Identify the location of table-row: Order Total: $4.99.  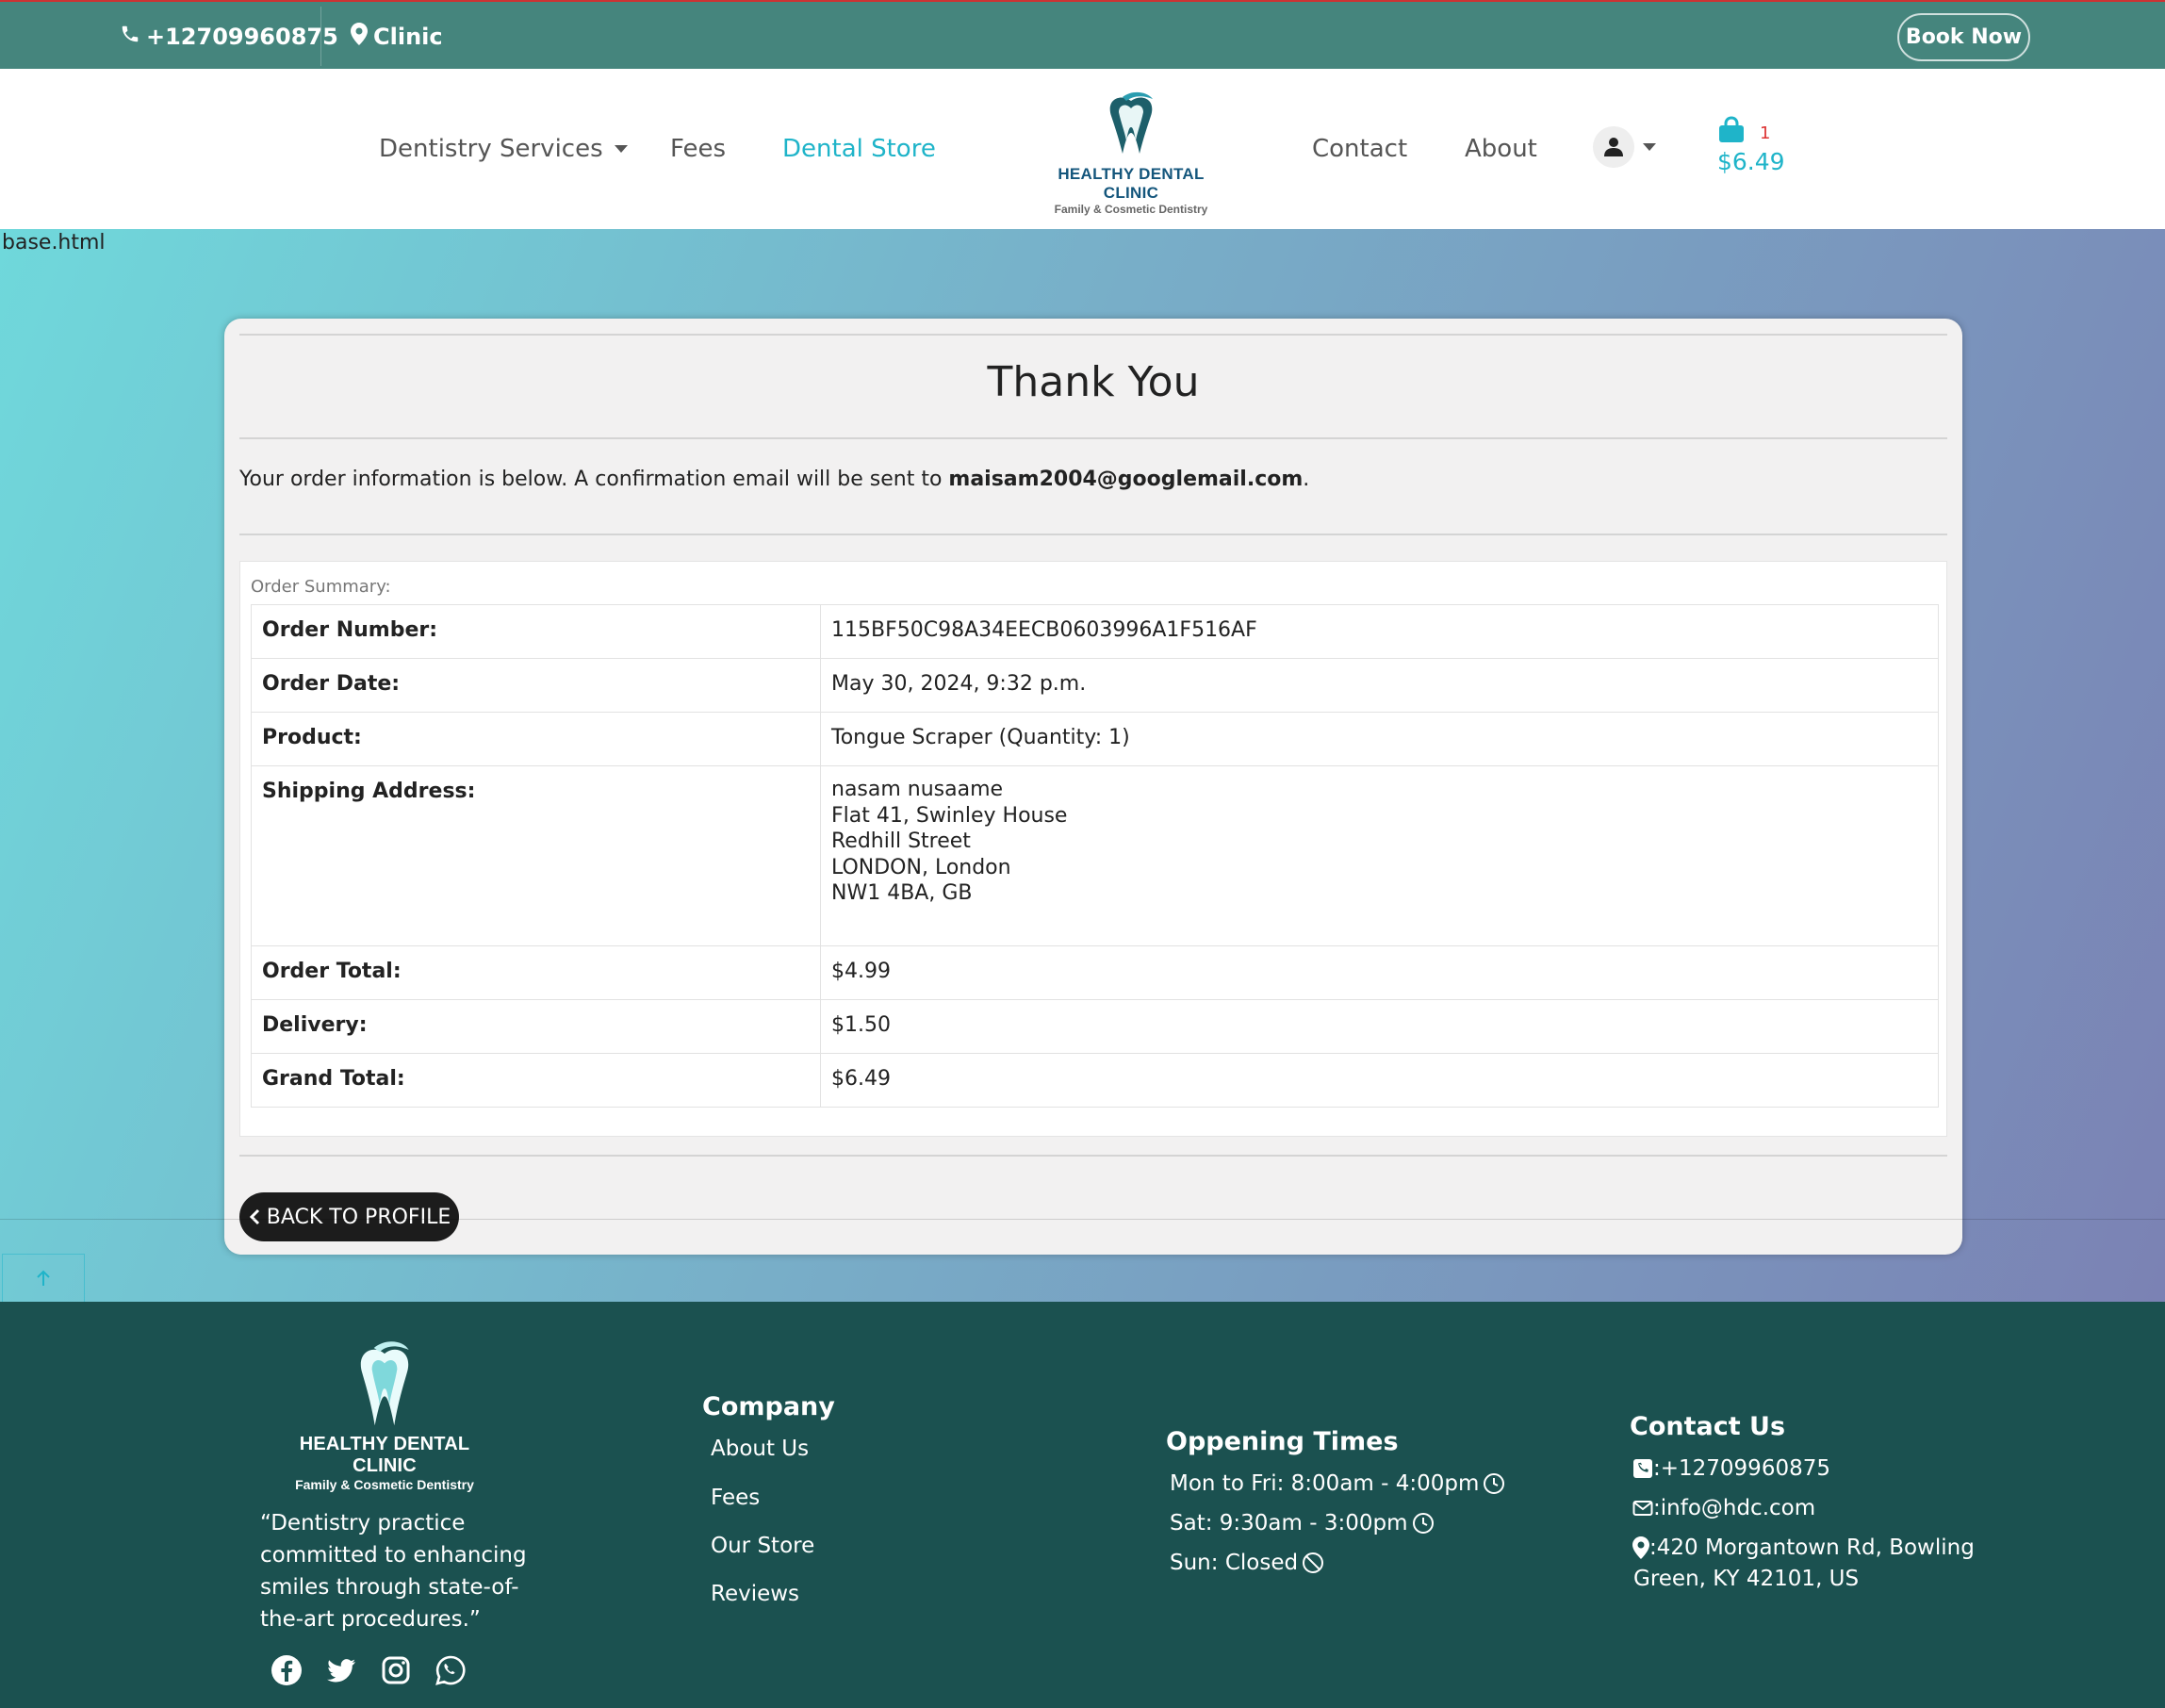
(1095, 973).